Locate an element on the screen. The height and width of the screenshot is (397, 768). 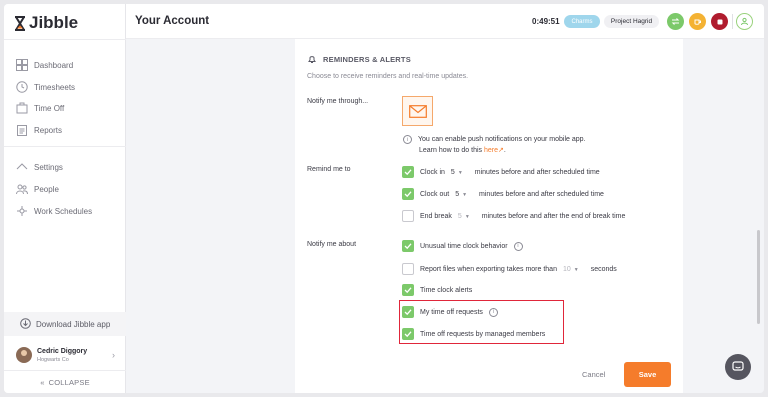
section-title: REMINDERS & ALERTS is located at coordinates (367, 59).